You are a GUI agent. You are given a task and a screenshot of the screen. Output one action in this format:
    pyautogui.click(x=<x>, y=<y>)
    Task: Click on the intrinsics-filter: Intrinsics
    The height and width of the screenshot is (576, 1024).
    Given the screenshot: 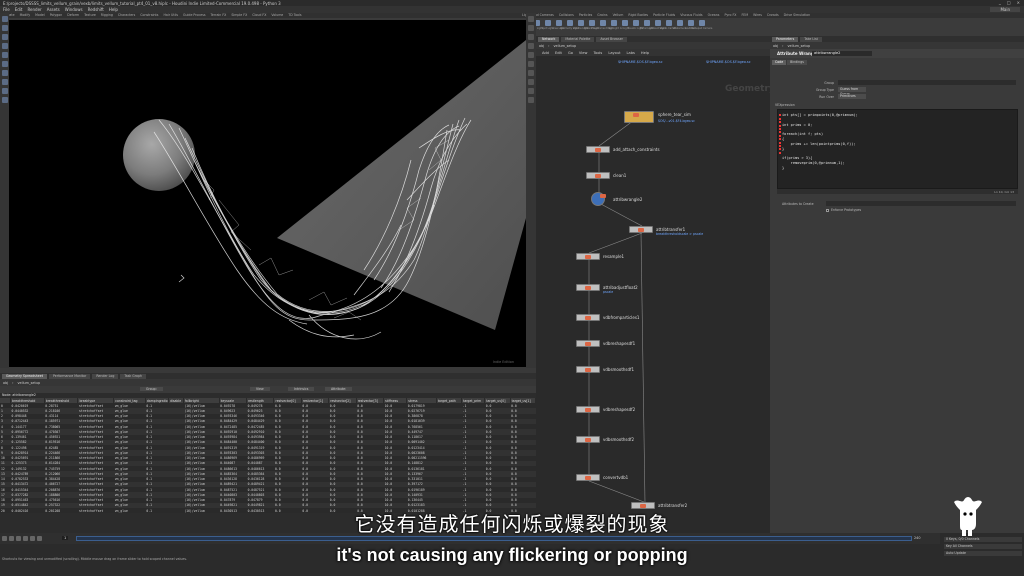 What is the action you would take?
    pyautogui.click(x=301, y=389)
    